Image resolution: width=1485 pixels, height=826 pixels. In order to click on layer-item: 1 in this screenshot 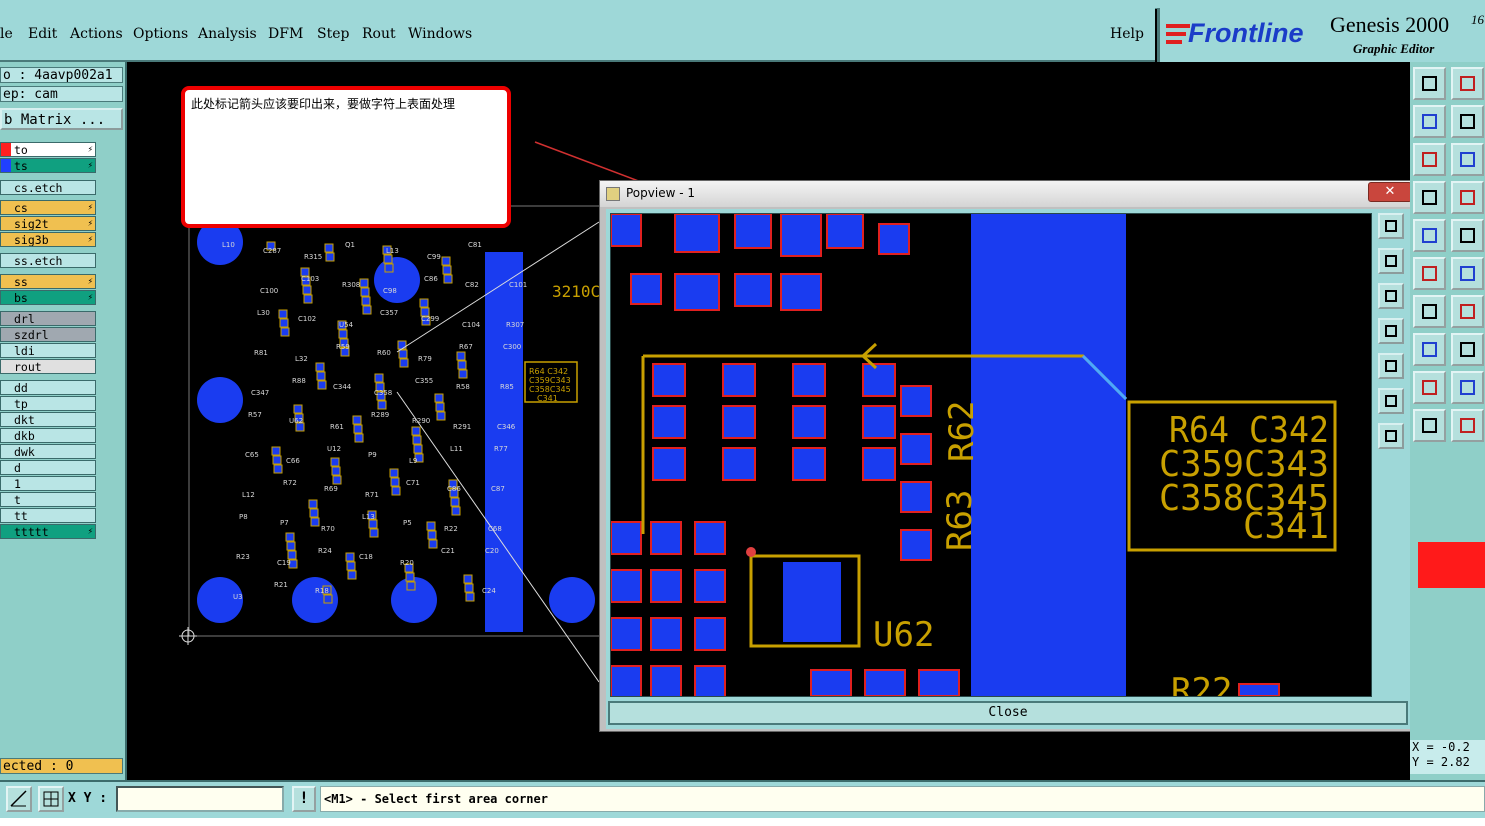, I will do `click(48, 483)`.